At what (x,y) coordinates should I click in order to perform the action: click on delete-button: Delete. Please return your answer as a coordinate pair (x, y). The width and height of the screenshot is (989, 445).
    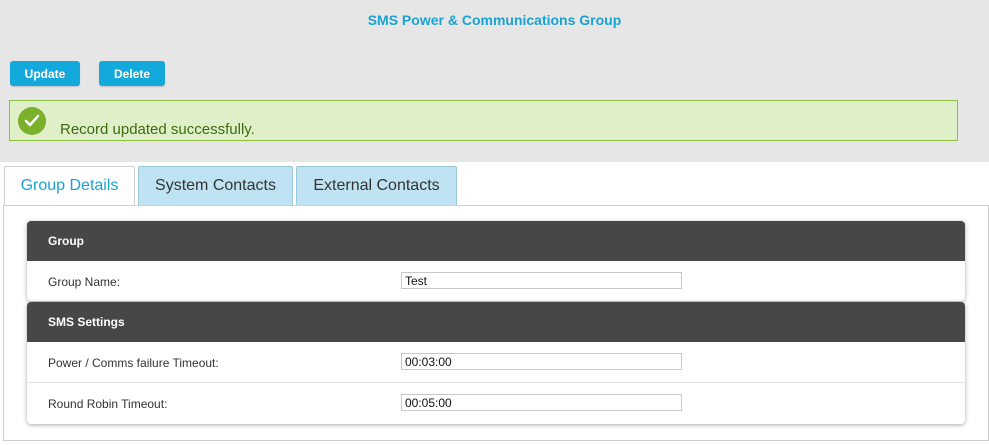
    Looking at the image, I should click on (132, 73).